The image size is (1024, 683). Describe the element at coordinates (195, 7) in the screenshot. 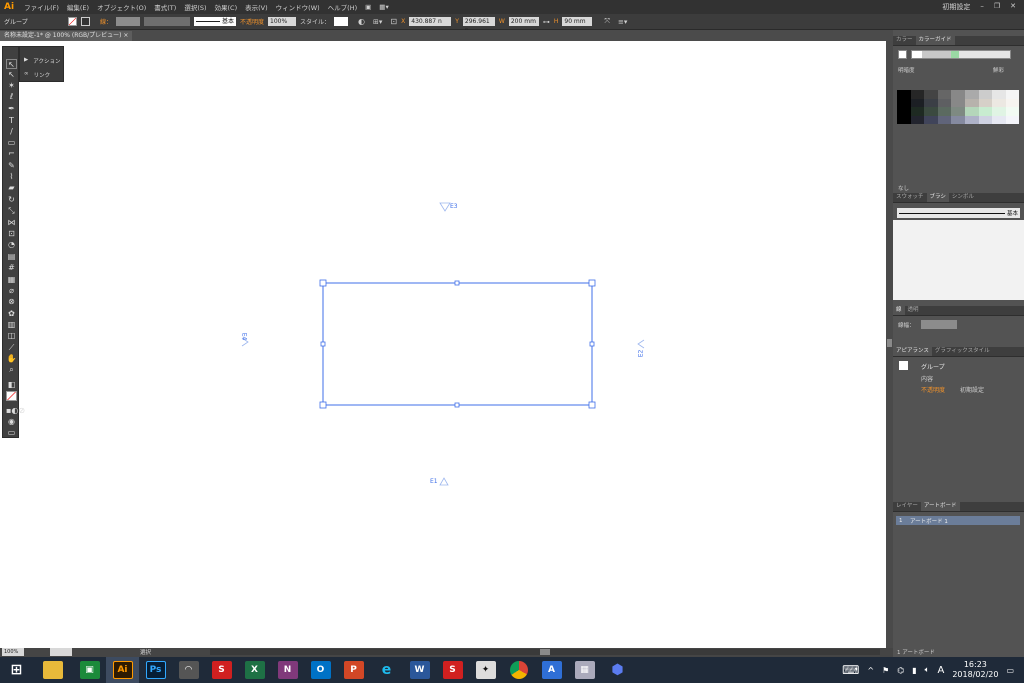

I see `menu-select: 選択(S)` at that location.